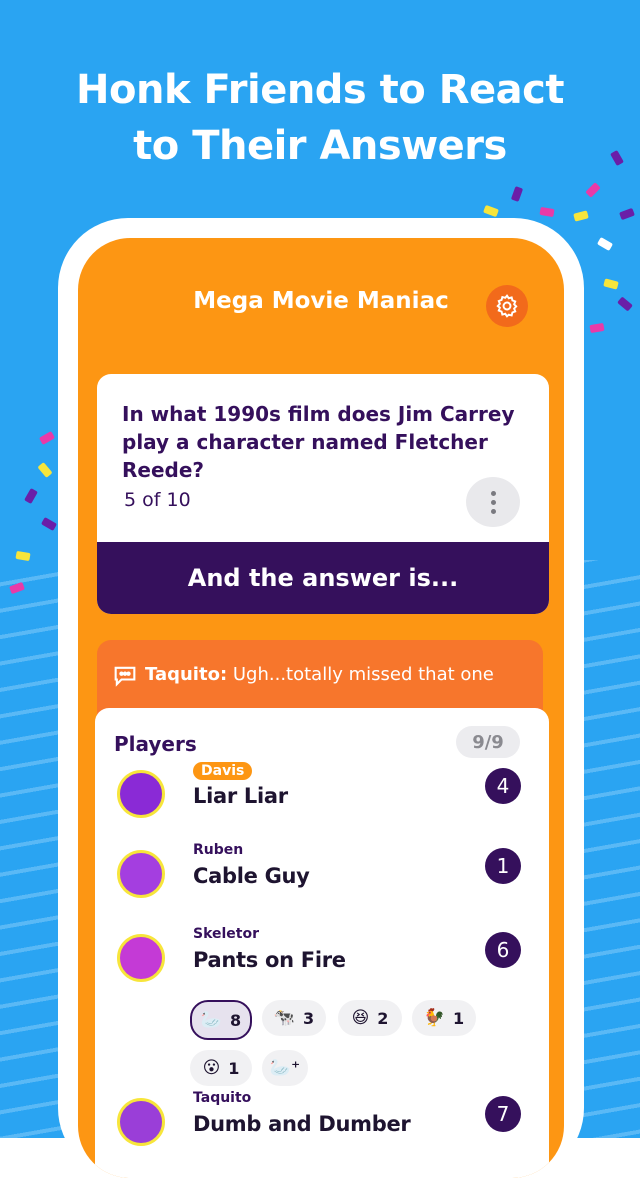  Describe the element at coordinates (211, 1068) in the screenshot. I see `wow-icon: 😮` at that location.